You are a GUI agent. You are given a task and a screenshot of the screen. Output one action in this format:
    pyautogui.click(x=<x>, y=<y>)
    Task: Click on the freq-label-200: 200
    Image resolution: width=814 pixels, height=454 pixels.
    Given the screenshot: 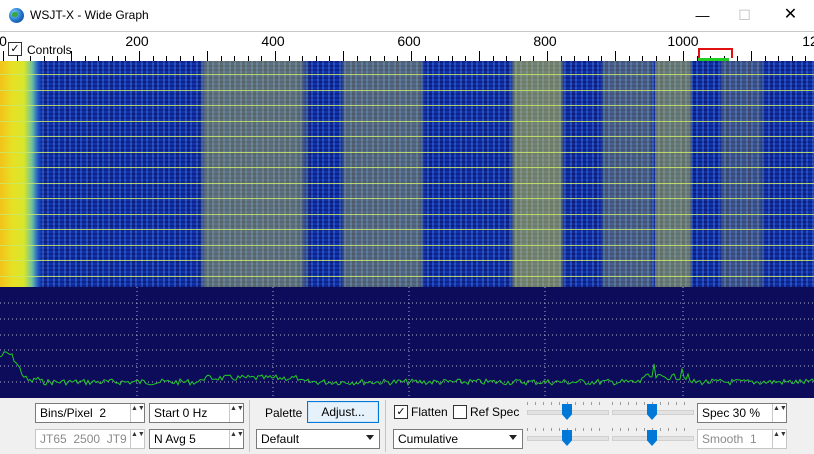 What is the action you would take?
    pyautogui.click(x=137, y=41)
    